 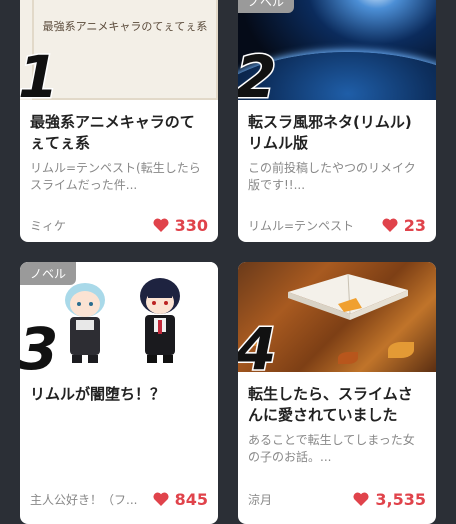 I want to click on author-name: ミィケ, so click(x=48, y=225).